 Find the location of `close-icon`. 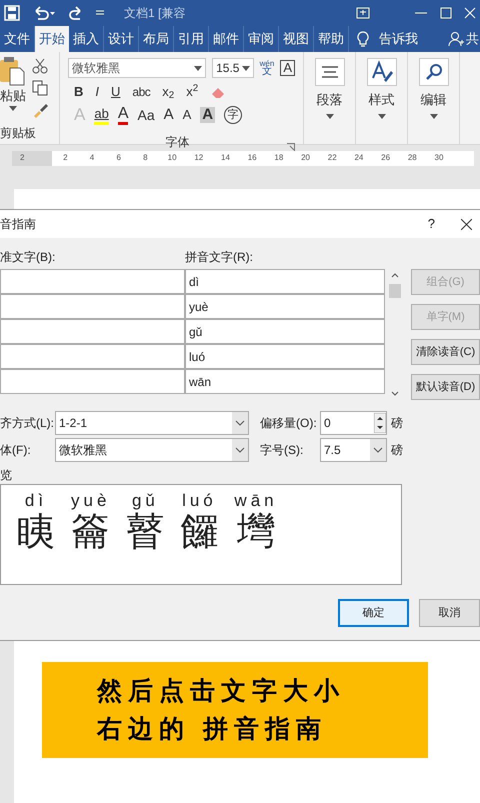

close-icon is located at coordinates (466, 224).